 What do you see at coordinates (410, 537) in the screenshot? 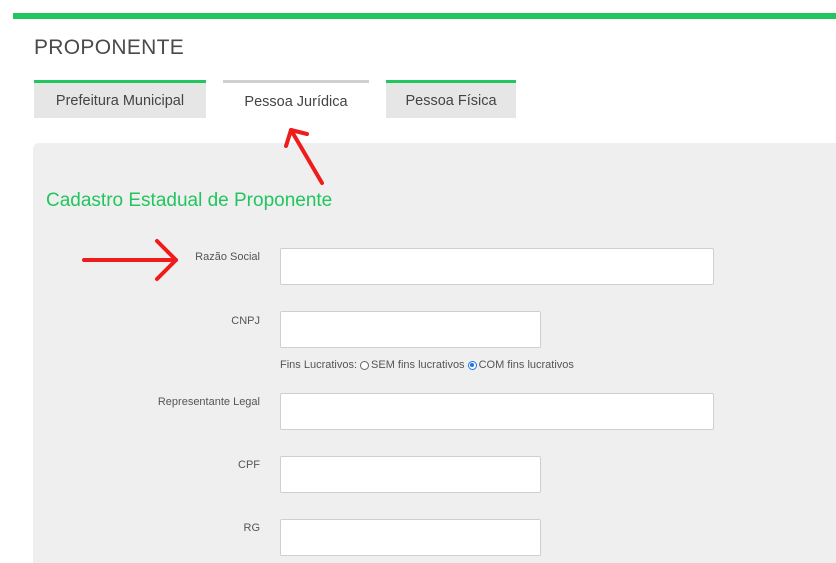
I see `rg-input` at bounding box center [410, 537].